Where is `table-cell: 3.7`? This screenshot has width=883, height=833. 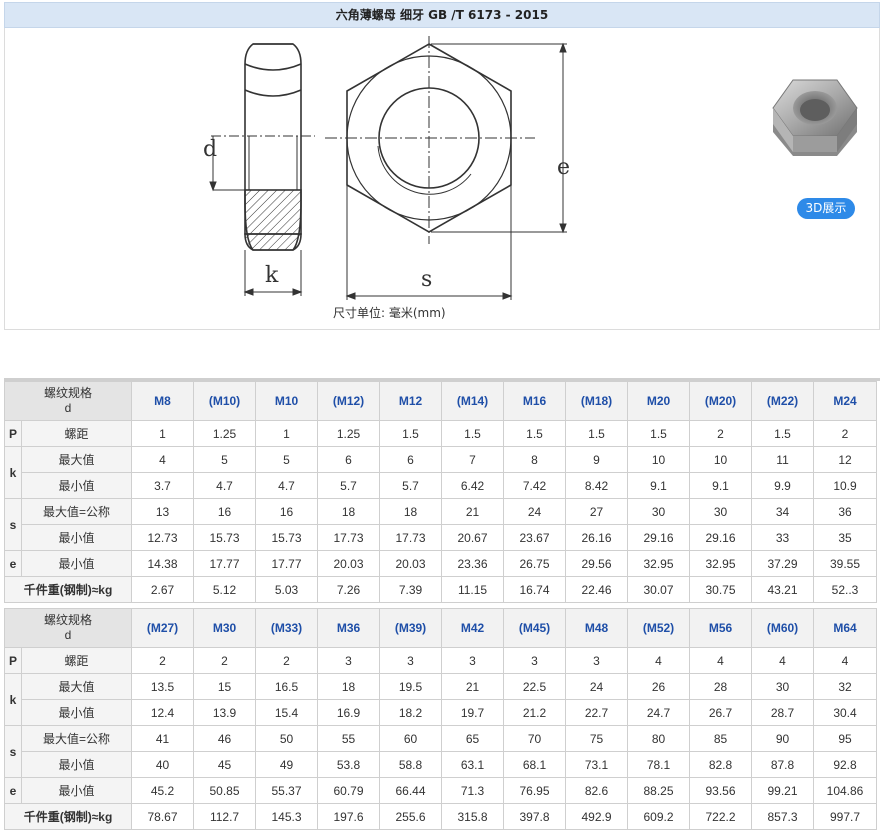
table-cell: 3.7 is located at coordinates (163, 485).